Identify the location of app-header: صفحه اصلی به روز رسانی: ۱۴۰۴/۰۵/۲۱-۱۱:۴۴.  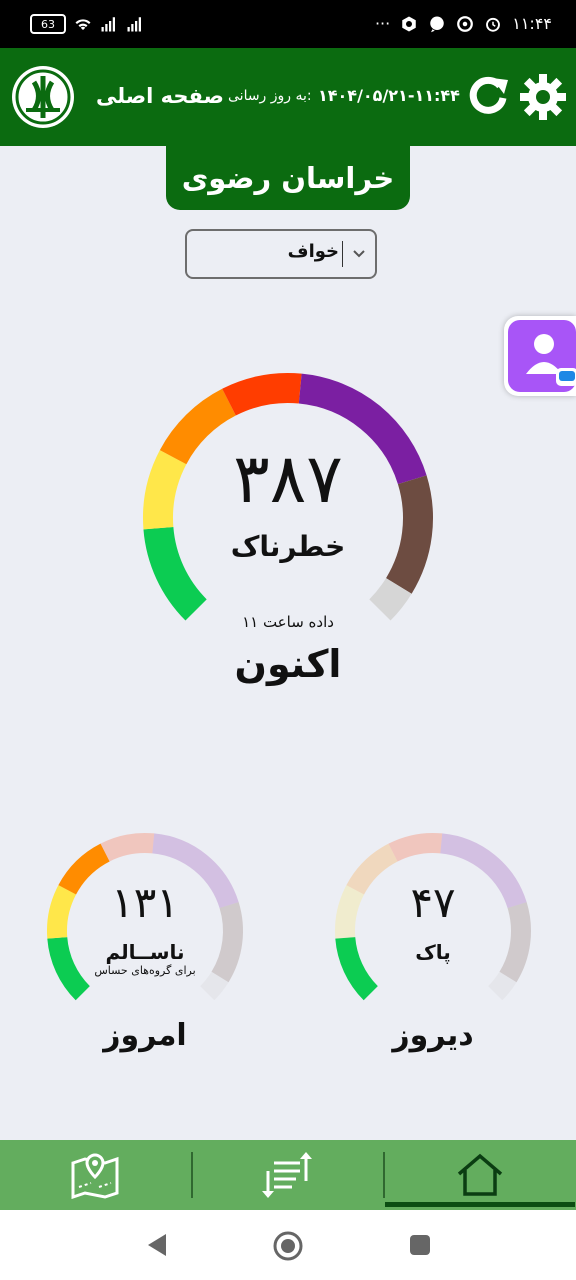
(288, 97).